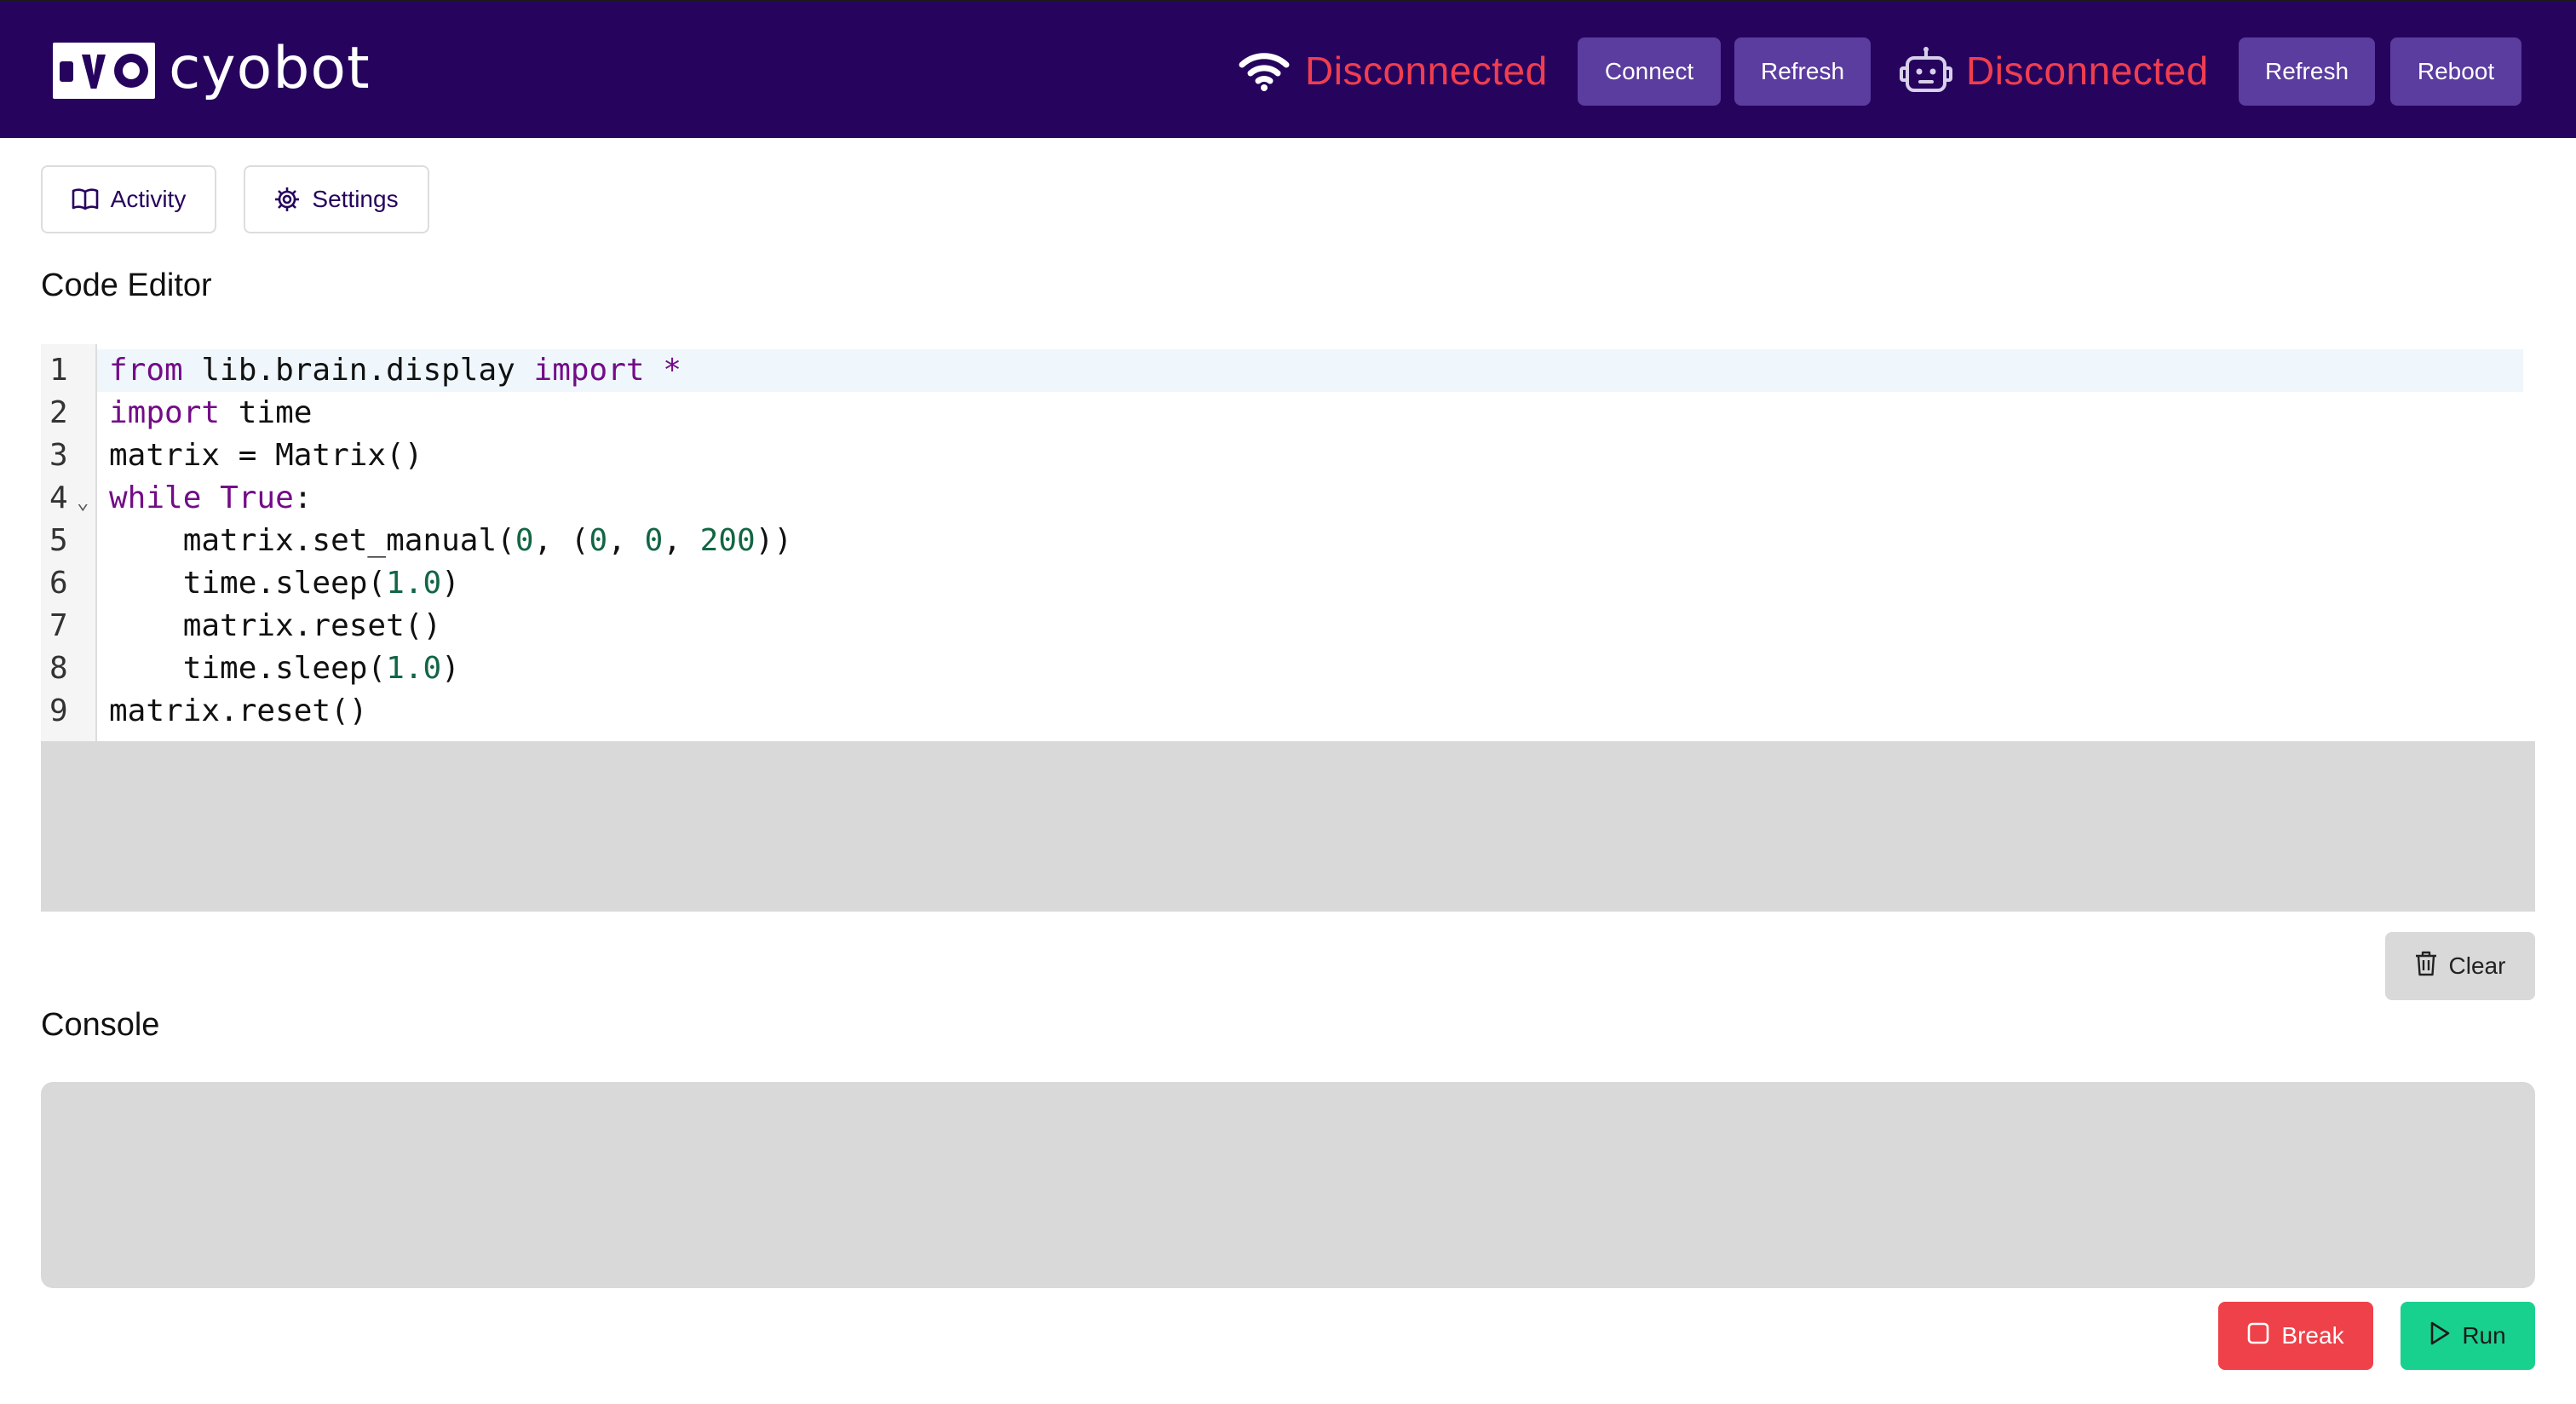 Image resolution: width=2576 pixels, height=1404 pixels. I want to click on code-line: import time, so click(1322, 413).